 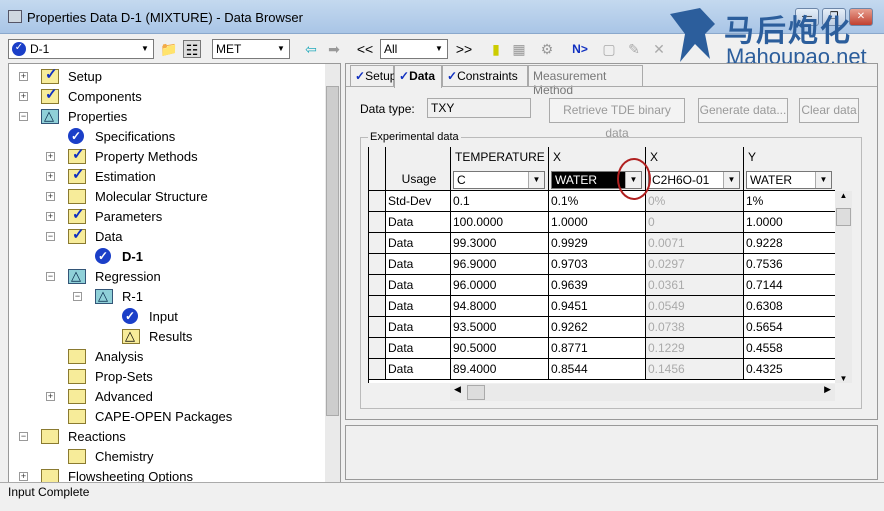 I want to click on grid-cell: 96.0000, so click(x=500, y=285).